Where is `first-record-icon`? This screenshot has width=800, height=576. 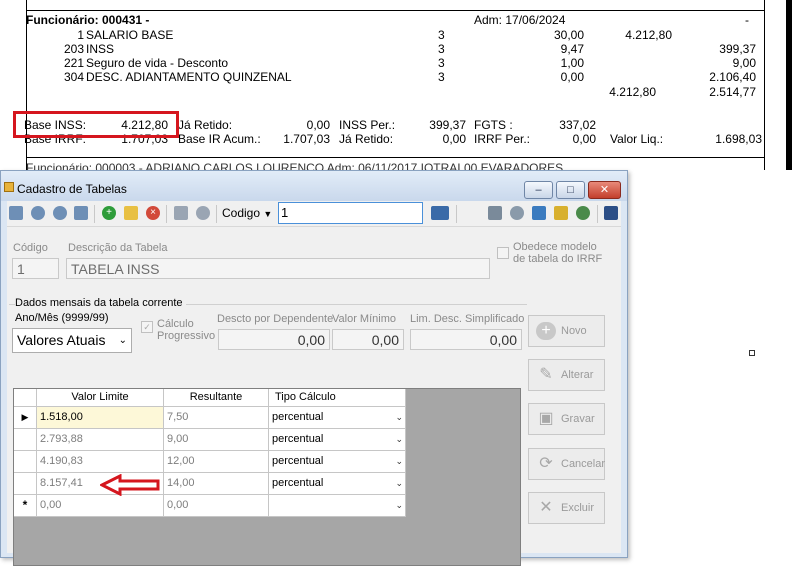
first-record-icon is located at coordinates (16, 213).